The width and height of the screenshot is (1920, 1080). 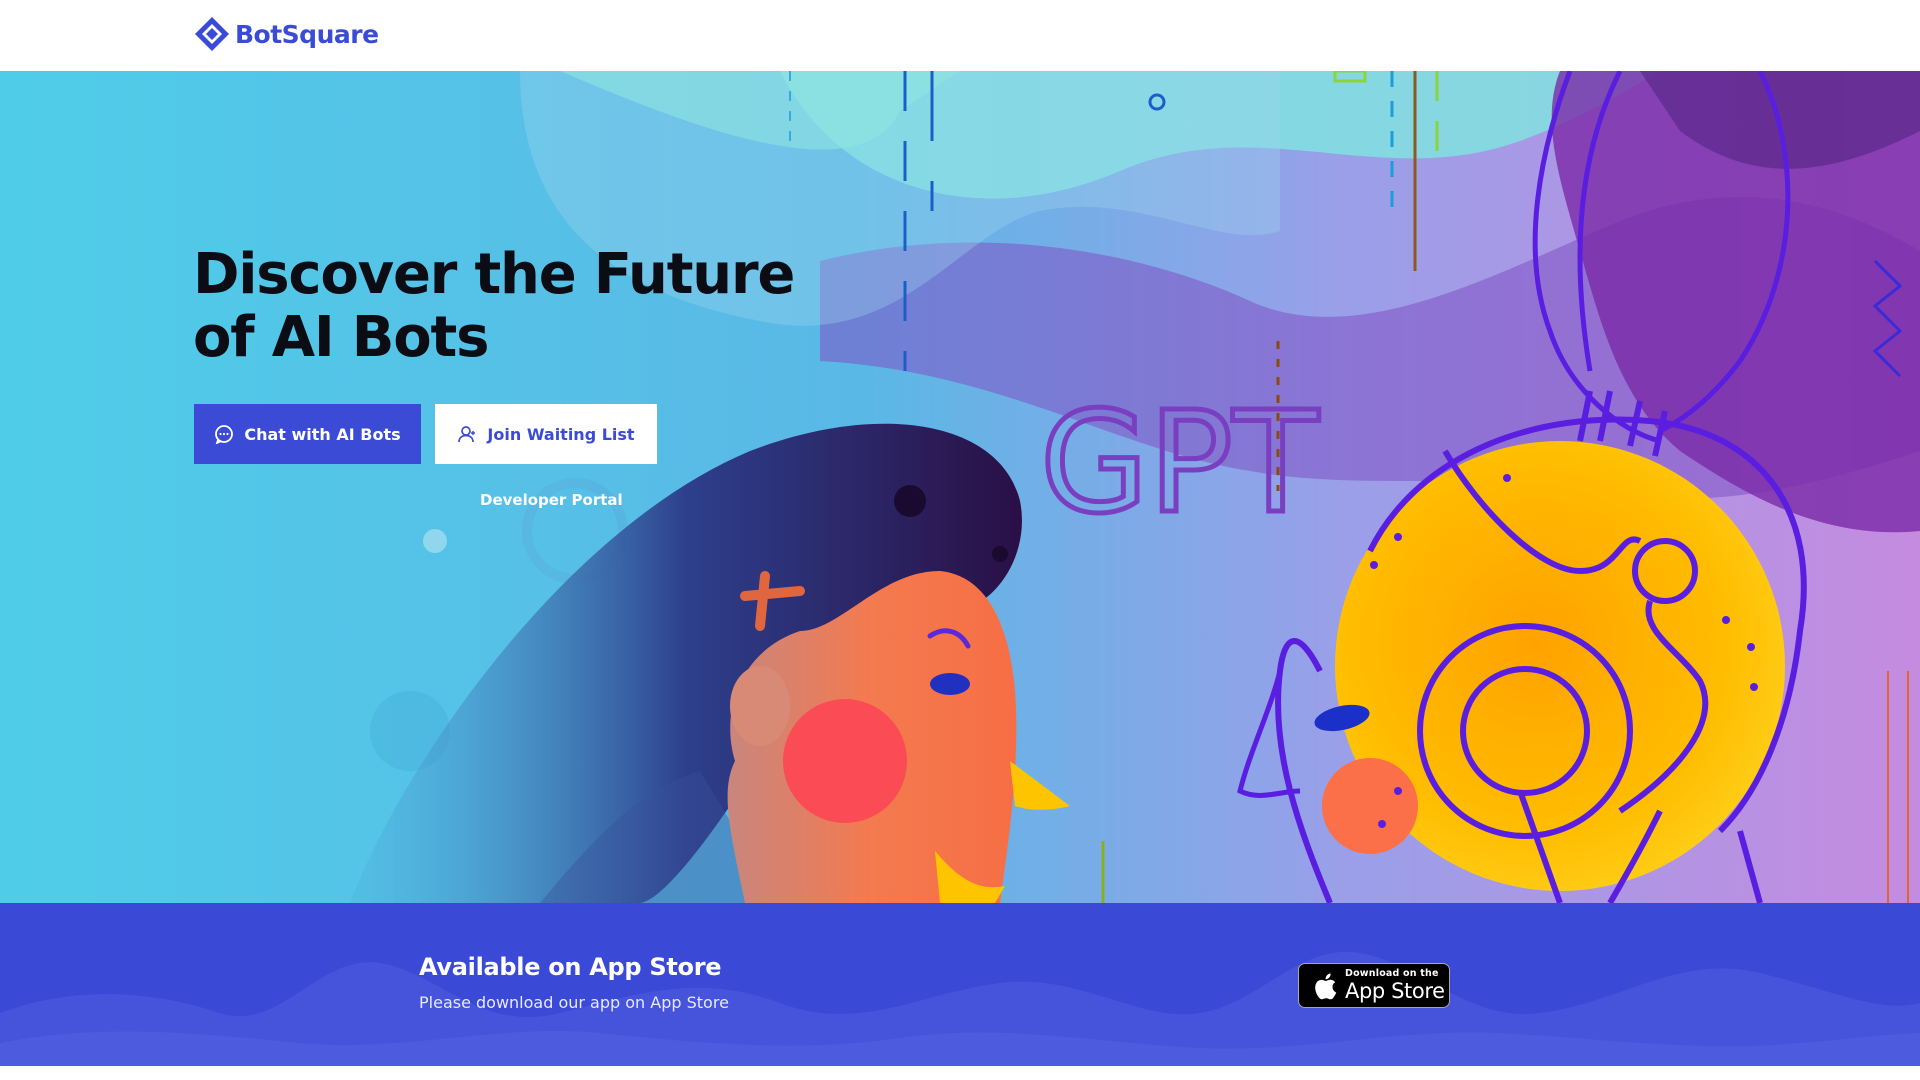 I want to click on developer-portal-link: Developer Portal, so click(x=551, y=500).